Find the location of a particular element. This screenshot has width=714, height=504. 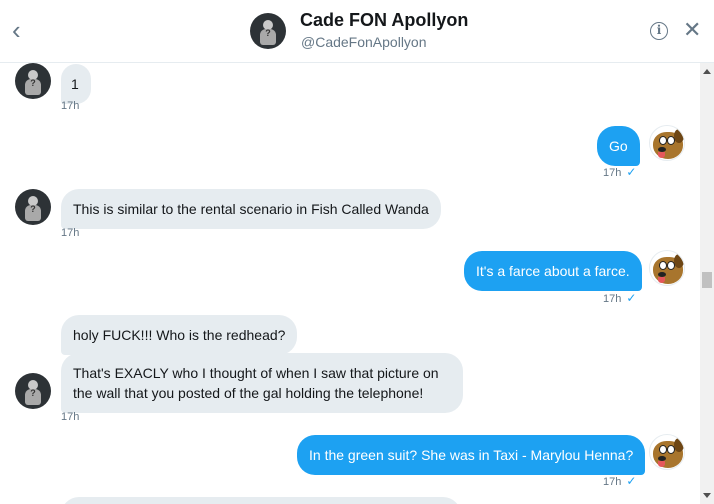

incoming-message-partial is located at coordinates (261, 500).